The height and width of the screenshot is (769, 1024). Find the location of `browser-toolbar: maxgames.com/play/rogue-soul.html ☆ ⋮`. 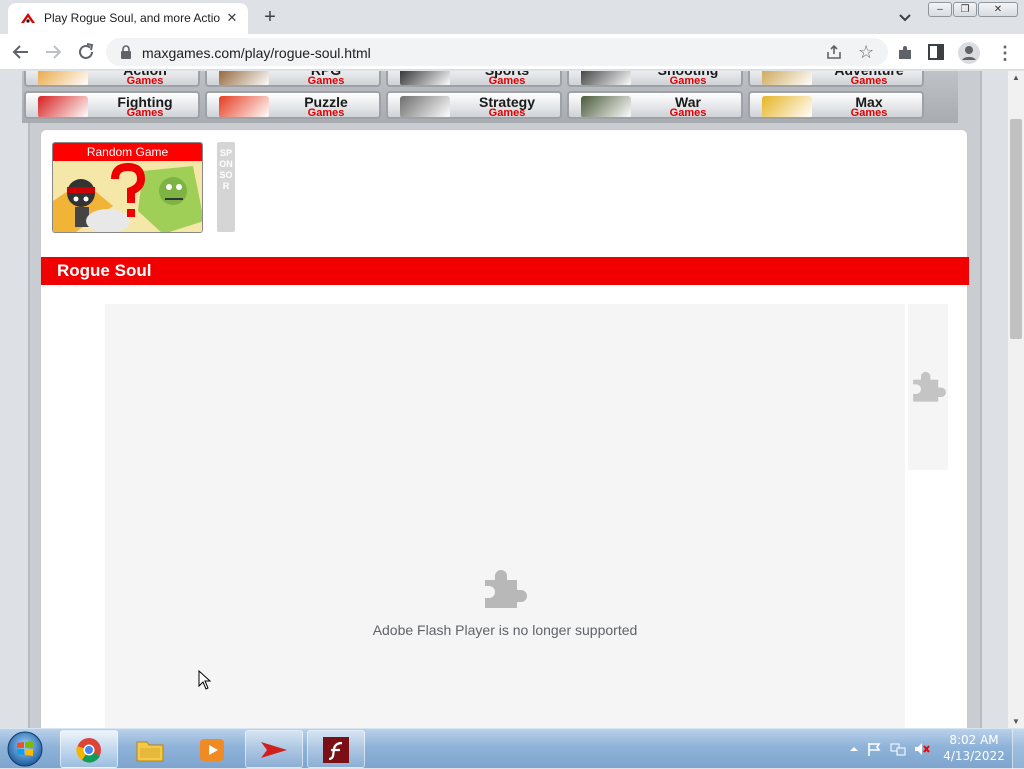

browser-toolbar: maxgames.com/play/rogue-soul.html ☆ ⋮ is located at coordinates (512, 52).